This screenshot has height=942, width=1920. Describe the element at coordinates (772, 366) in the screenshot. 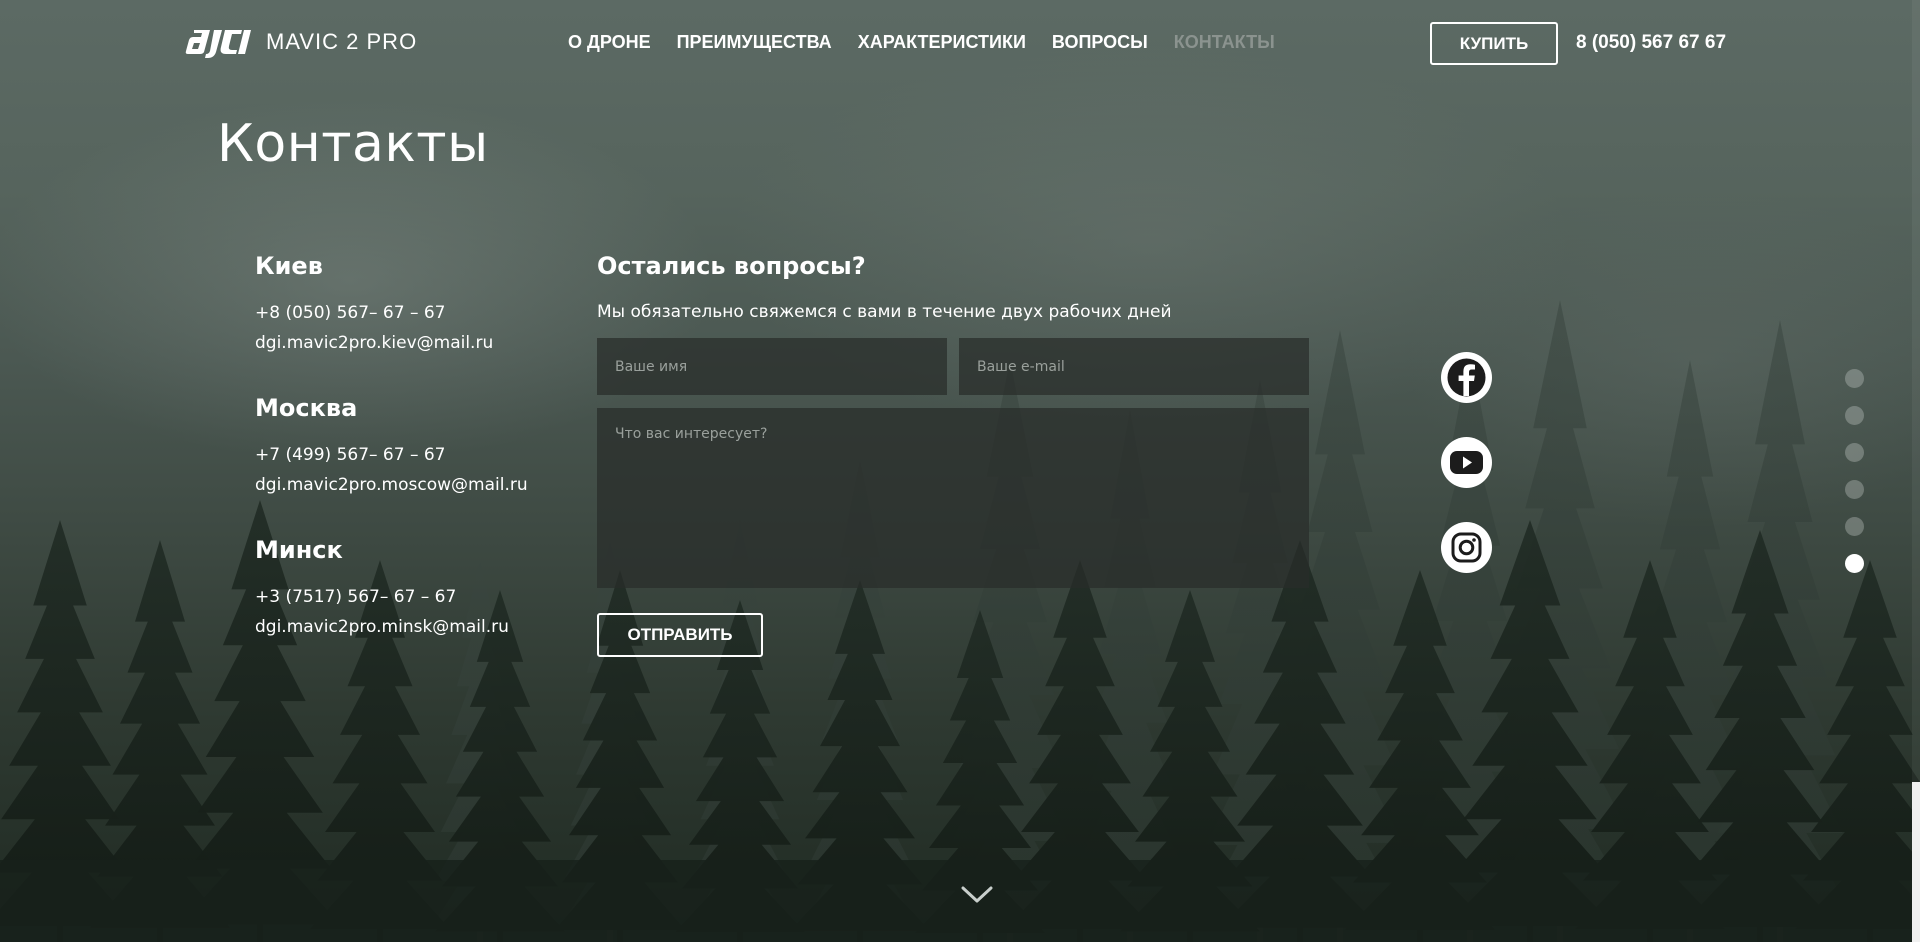

I see `name-input` at that location.